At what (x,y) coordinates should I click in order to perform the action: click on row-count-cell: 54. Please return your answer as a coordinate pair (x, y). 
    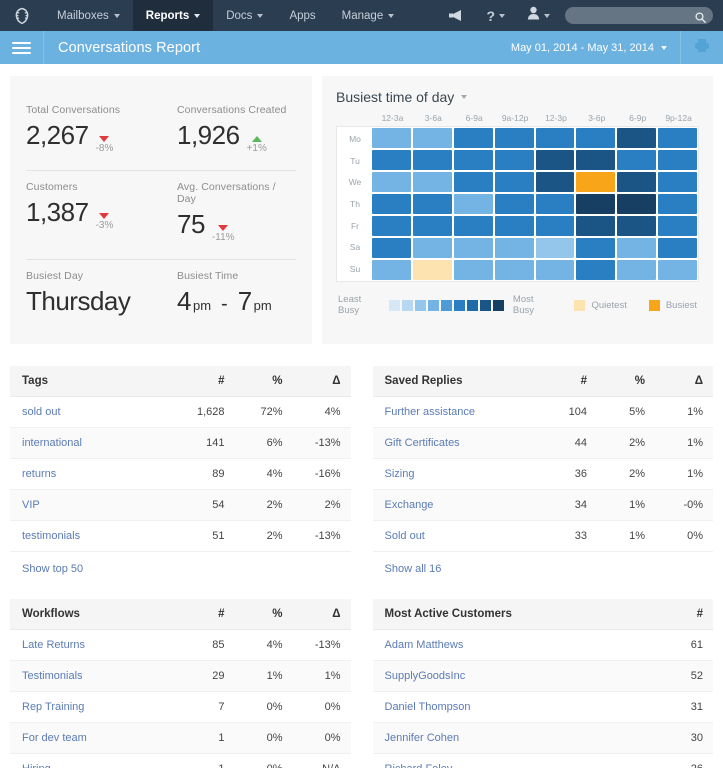
    Looking at the image, I should click on (201, 505).